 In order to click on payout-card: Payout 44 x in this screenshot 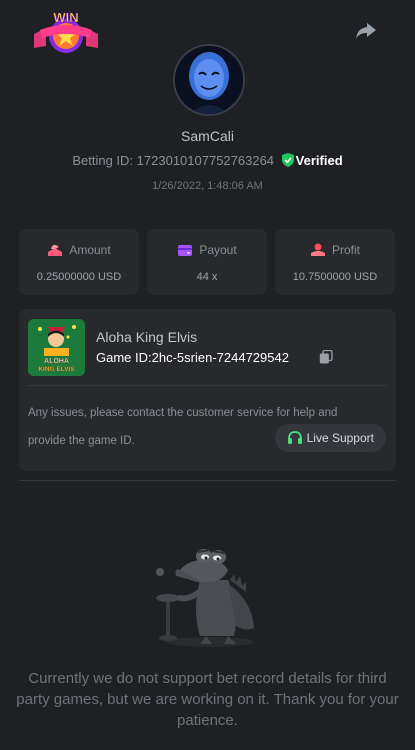, I will do `click(207, 262)`.